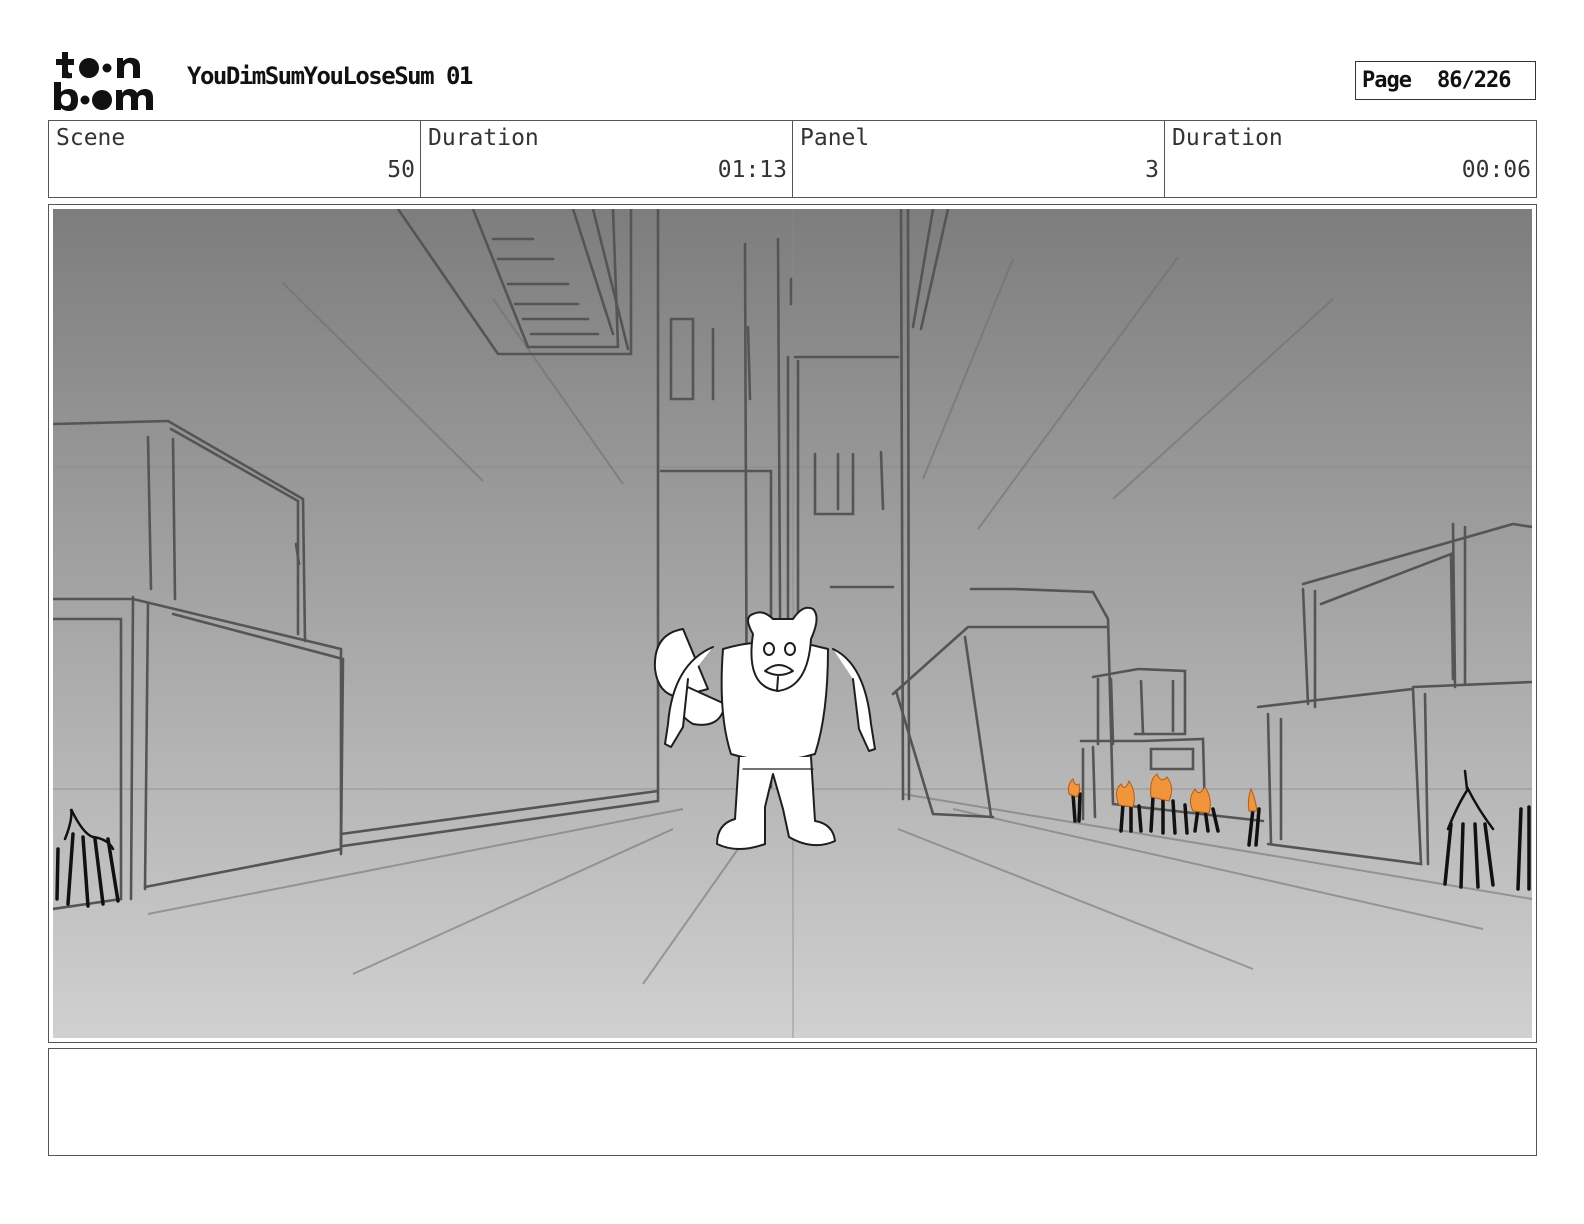 This screenshot has width=1584, height=1224. Describe the element at coordinates (330, 76) in the screenshot. I see `project-title: YouDimSumYouLoseSum 01` at that location.